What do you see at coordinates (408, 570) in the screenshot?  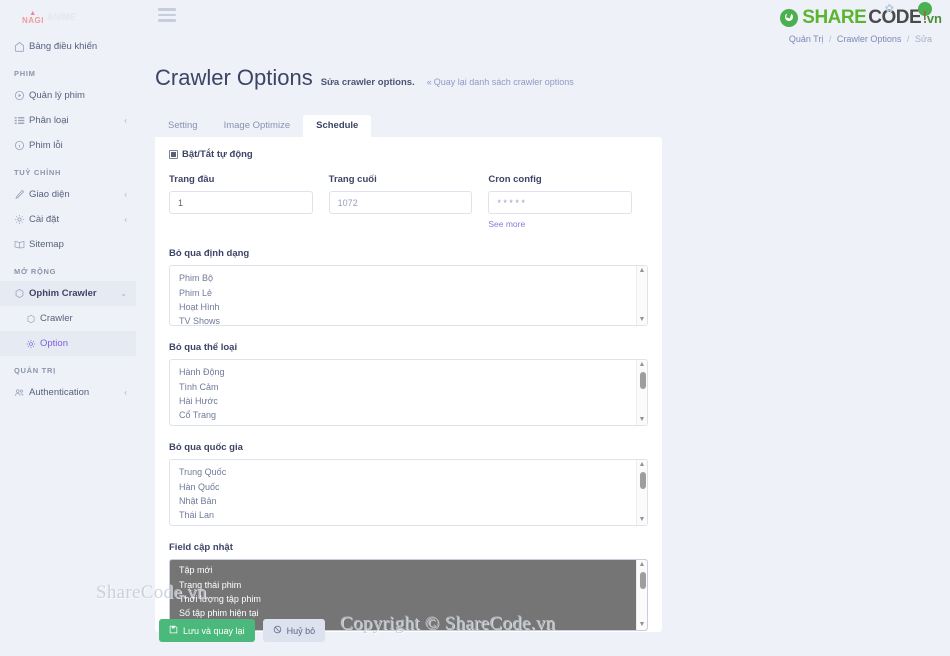 I see `list-item: Tập mới` at bounding box center [408, 570].